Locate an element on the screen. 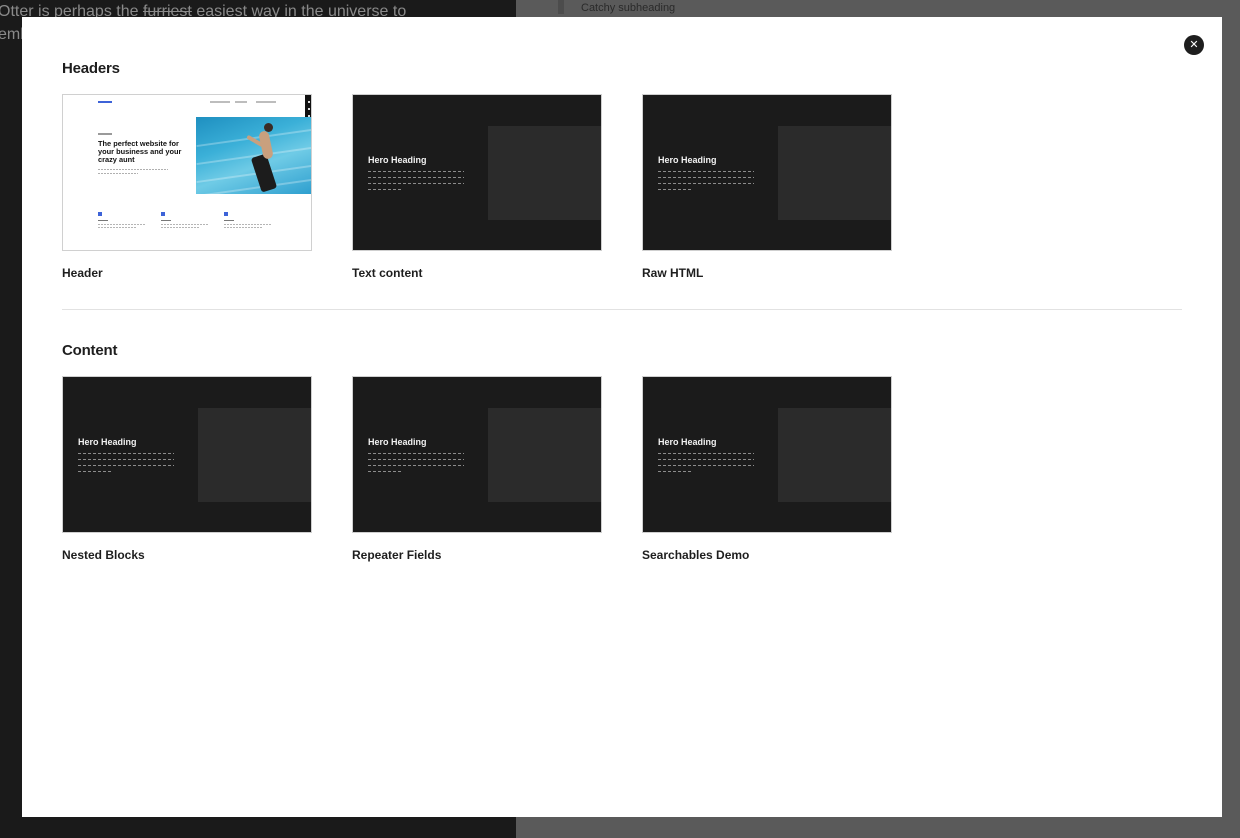 This screenshot has height=838, width=1240. close-icon: ✕ is located at coordinates (1194, 44).